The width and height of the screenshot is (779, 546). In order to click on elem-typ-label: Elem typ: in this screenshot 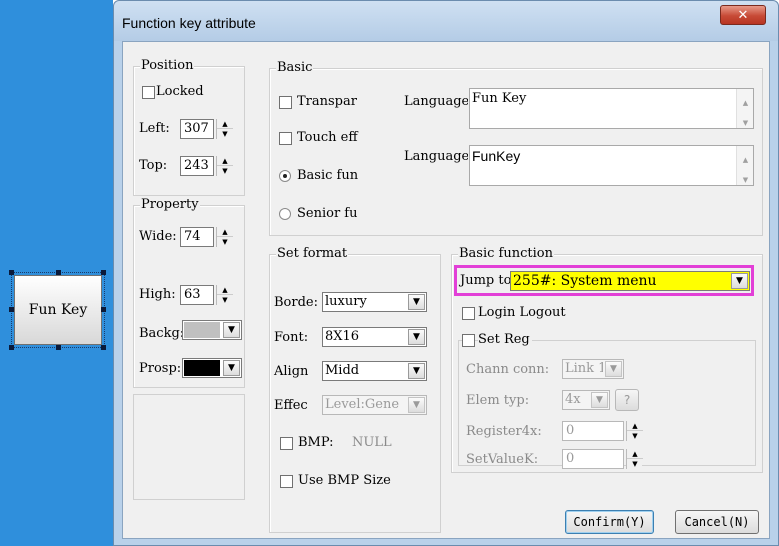, I will do `click(498, 400)`.